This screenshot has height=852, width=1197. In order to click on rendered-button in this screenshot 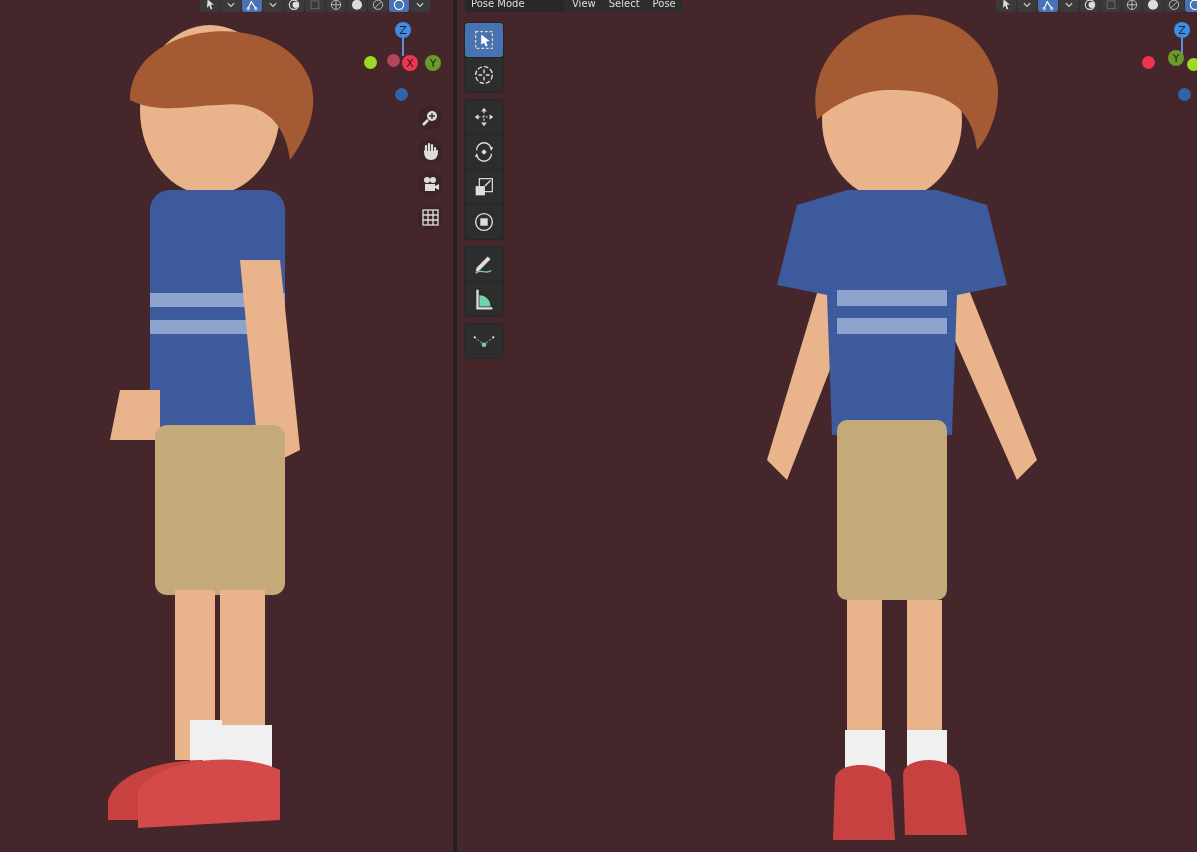, I will do `click(399, 6)`.